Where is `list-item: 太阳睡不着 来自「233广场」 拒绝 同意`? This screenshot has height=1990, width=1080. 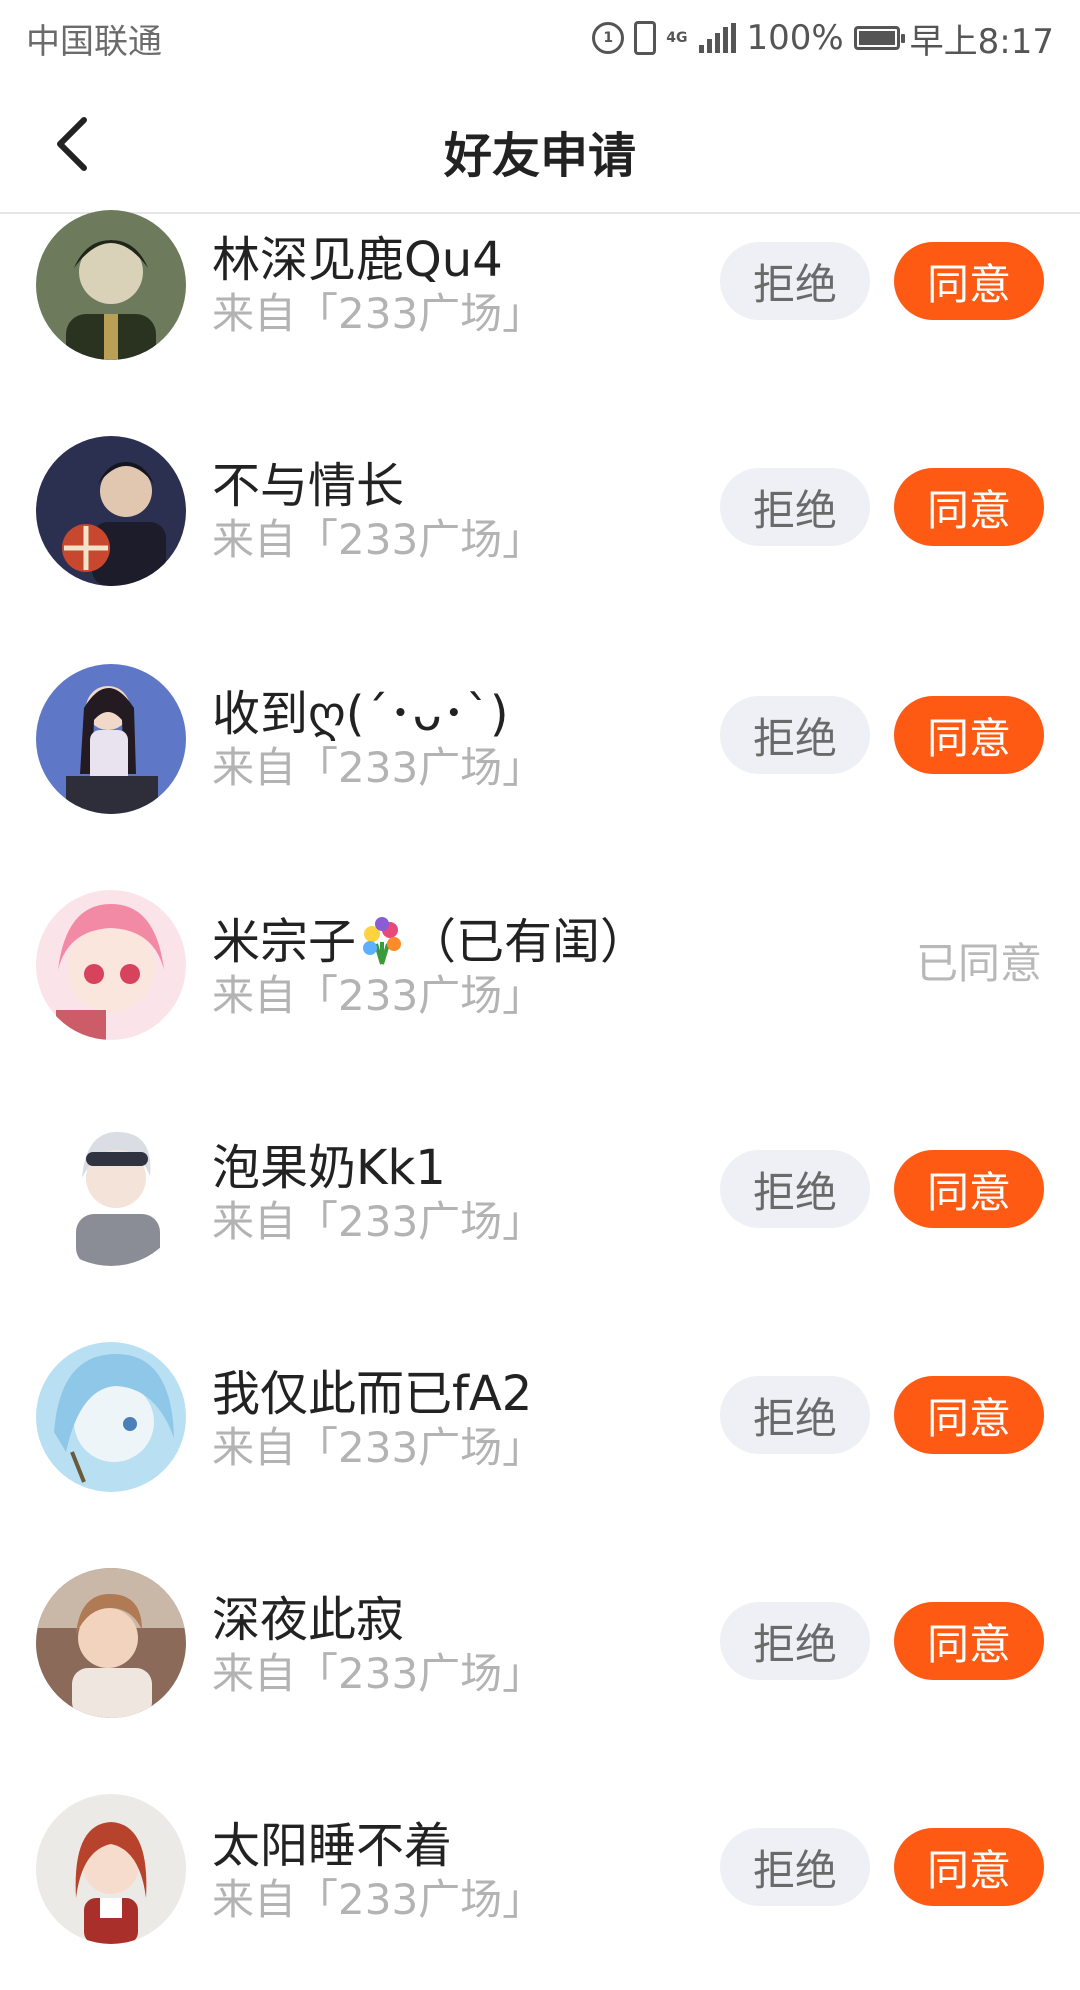 list-item: 太阳睡不着 来自「233广场」 拒绝 同意 is located at coordinates (540, 1879).